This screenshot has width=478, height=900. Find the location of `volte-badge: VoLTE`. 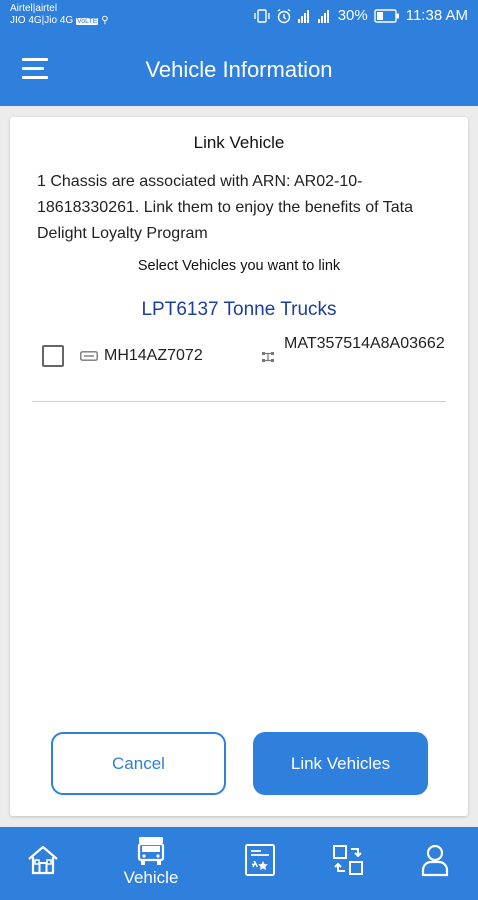

volte-badge: VoLTE is located at coordinates (87, 21).